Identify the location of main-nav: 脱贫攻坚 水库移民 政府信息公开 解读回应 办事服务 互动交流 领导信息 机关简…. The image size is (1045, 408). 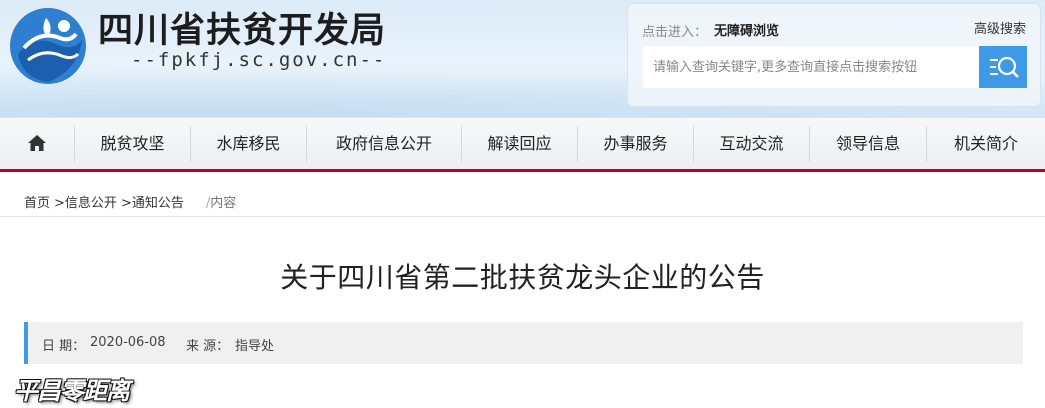
(522, 144).